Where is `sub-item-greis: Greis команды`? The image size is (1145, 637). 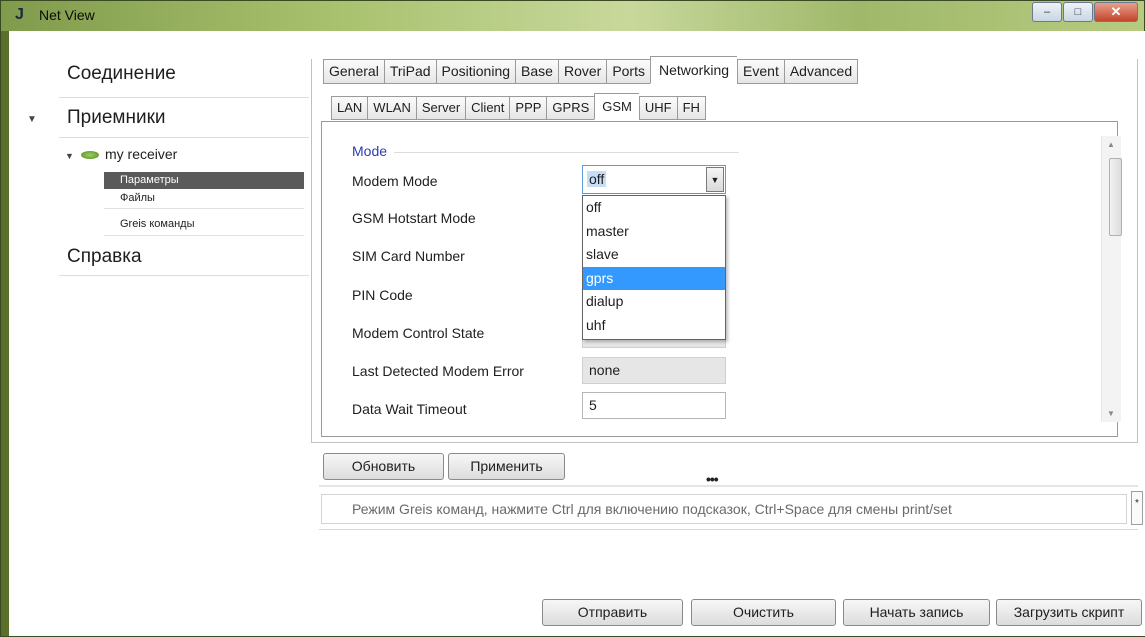 sub-item-greis: Greis команды is located at coordinates (204, 224).